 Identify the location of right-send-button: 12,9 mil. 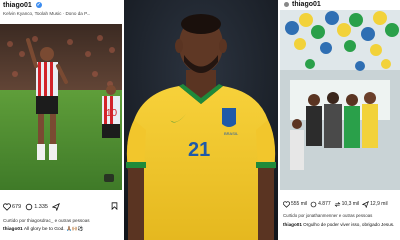
(375, 204).